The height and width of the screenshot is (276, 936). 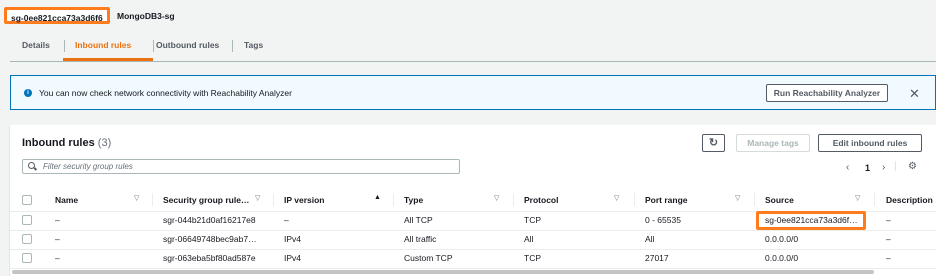 What do you see at coordinates (88, 166) in the screenshot?
I see `filter-placeholder: Filter security group rules` at bounding box center [88, 166].